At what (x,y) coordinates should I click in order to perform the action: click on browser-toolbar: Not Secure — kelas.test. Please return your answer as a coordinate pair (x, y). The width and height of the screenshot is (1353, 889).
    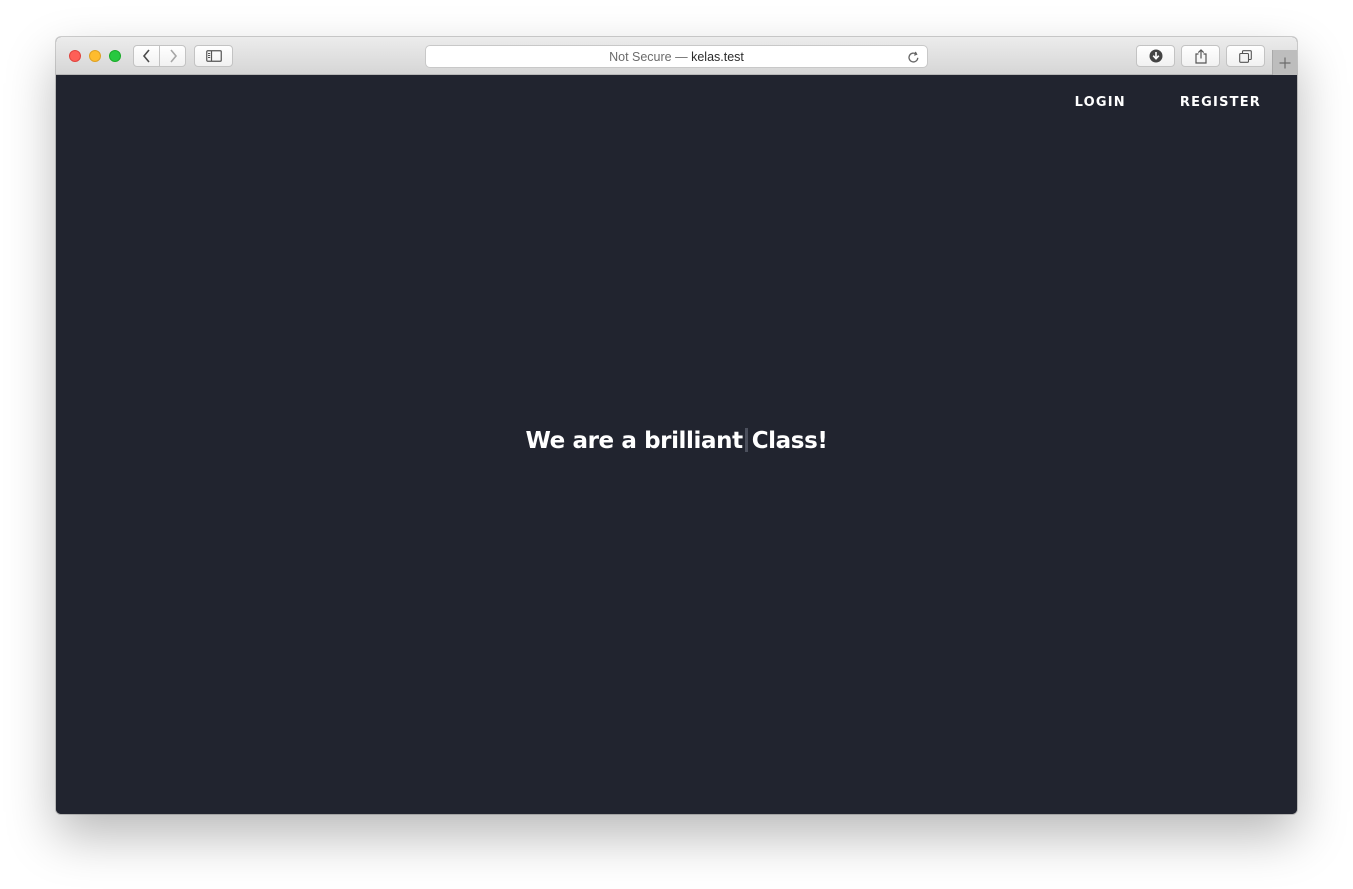
    Looking at the image, I should click on (676, 56).